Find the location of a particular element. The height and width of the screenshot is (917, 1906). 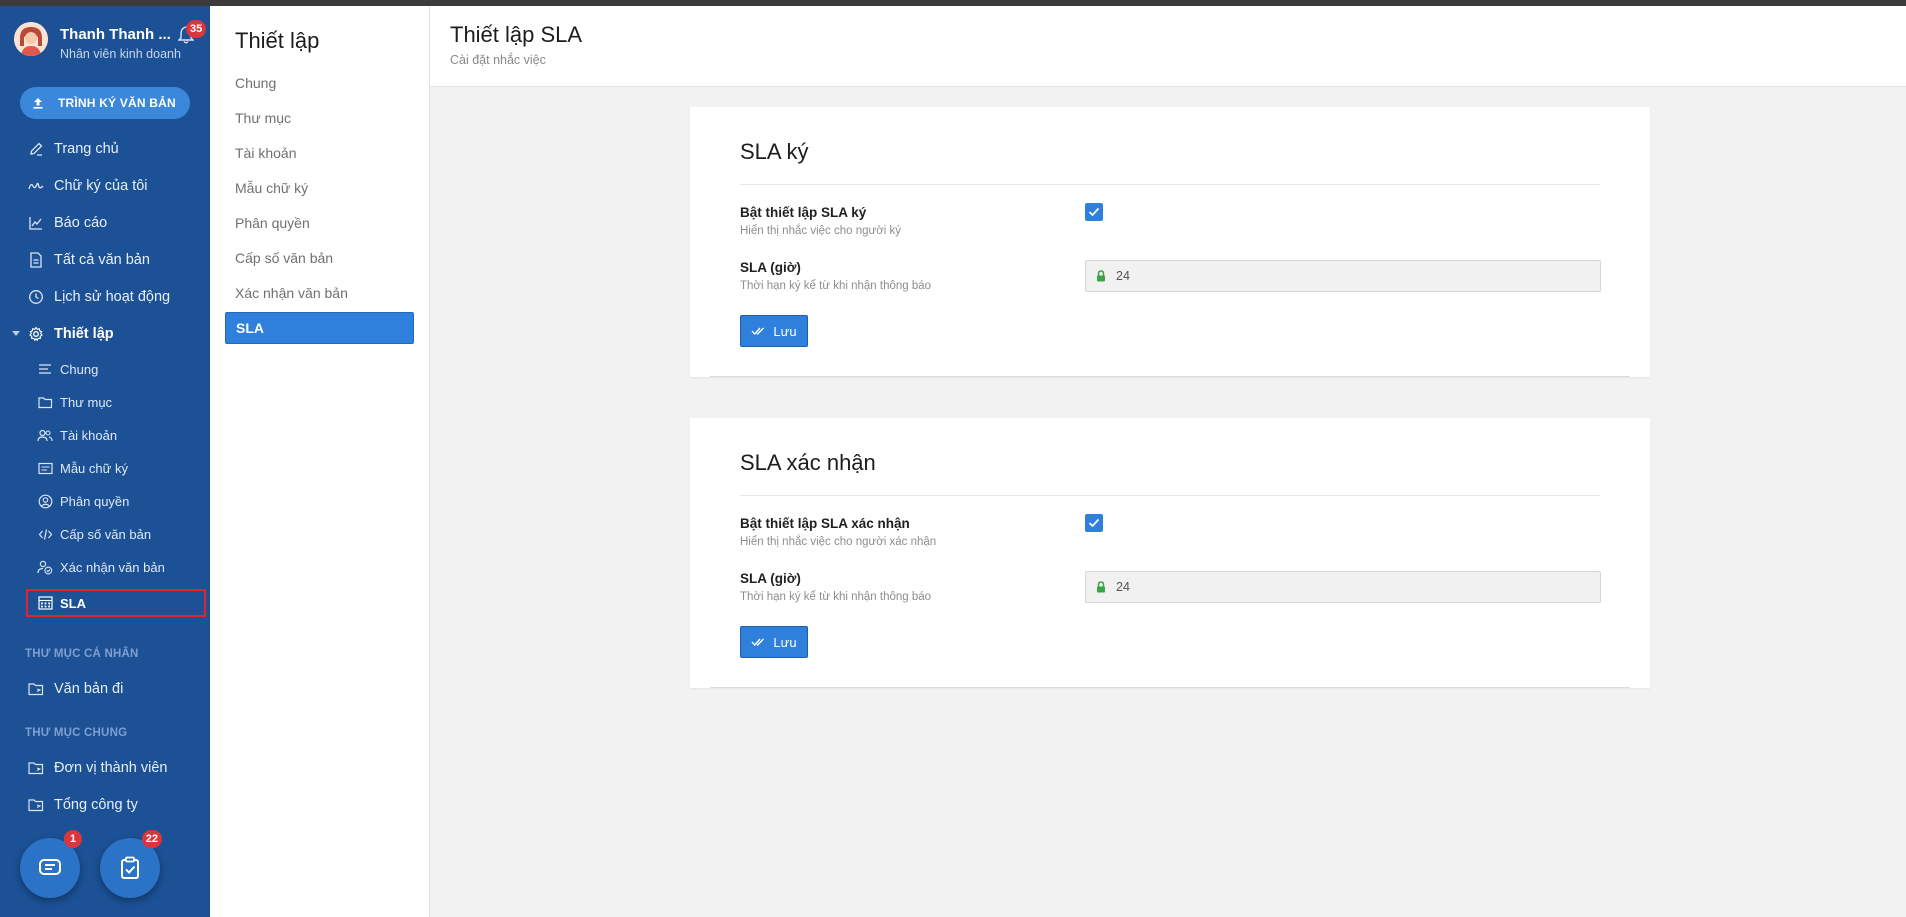

sidebar-item-label: Cấp số văn bản is located at coordinates (106, 534).